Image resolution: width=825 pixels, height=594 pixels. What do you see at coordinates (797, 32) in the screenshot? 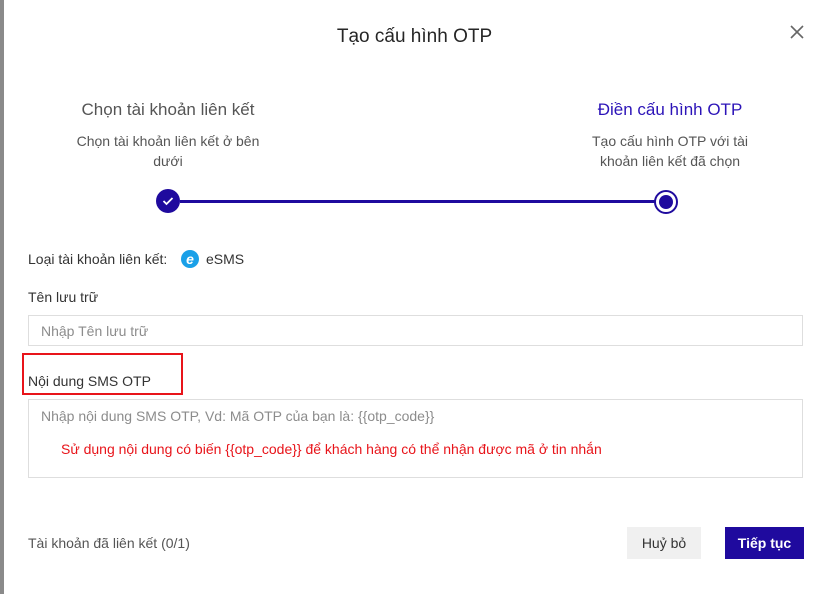
I see `close-icon` at bounding box center [797, 32].